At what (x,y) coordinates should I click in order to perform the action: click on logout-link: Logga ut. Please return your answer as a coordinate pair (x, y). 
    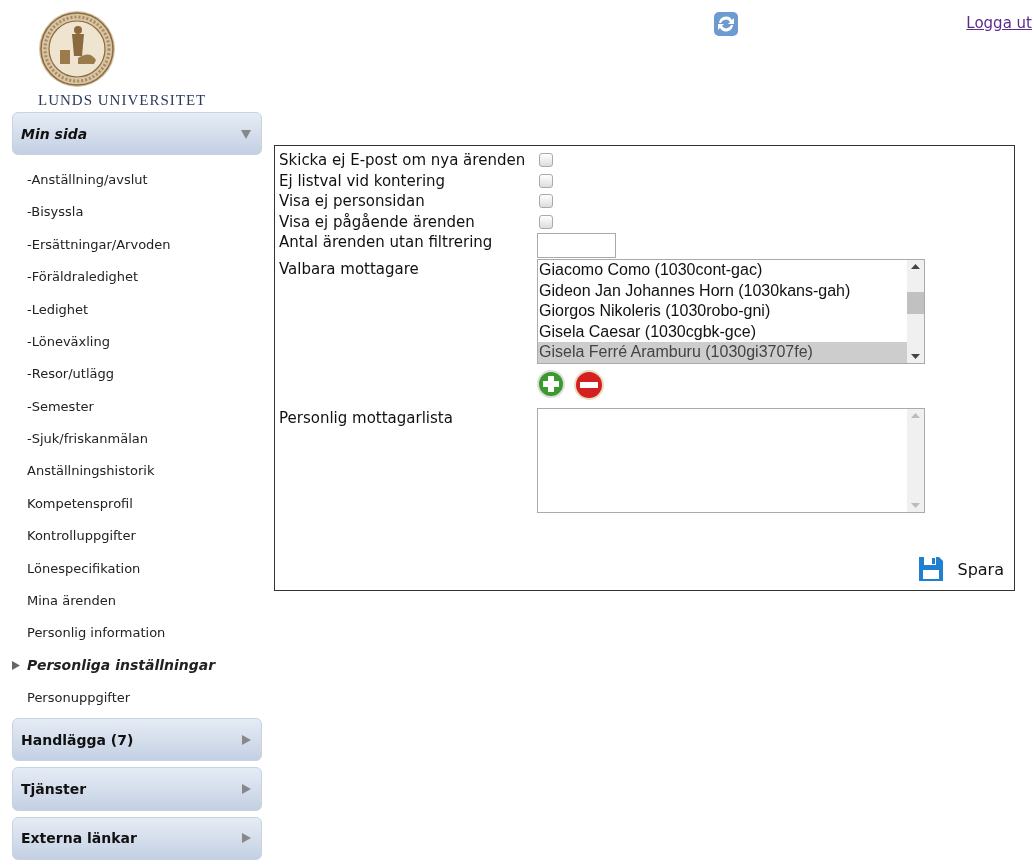
    Looking at the image, I should click on (999, 23).